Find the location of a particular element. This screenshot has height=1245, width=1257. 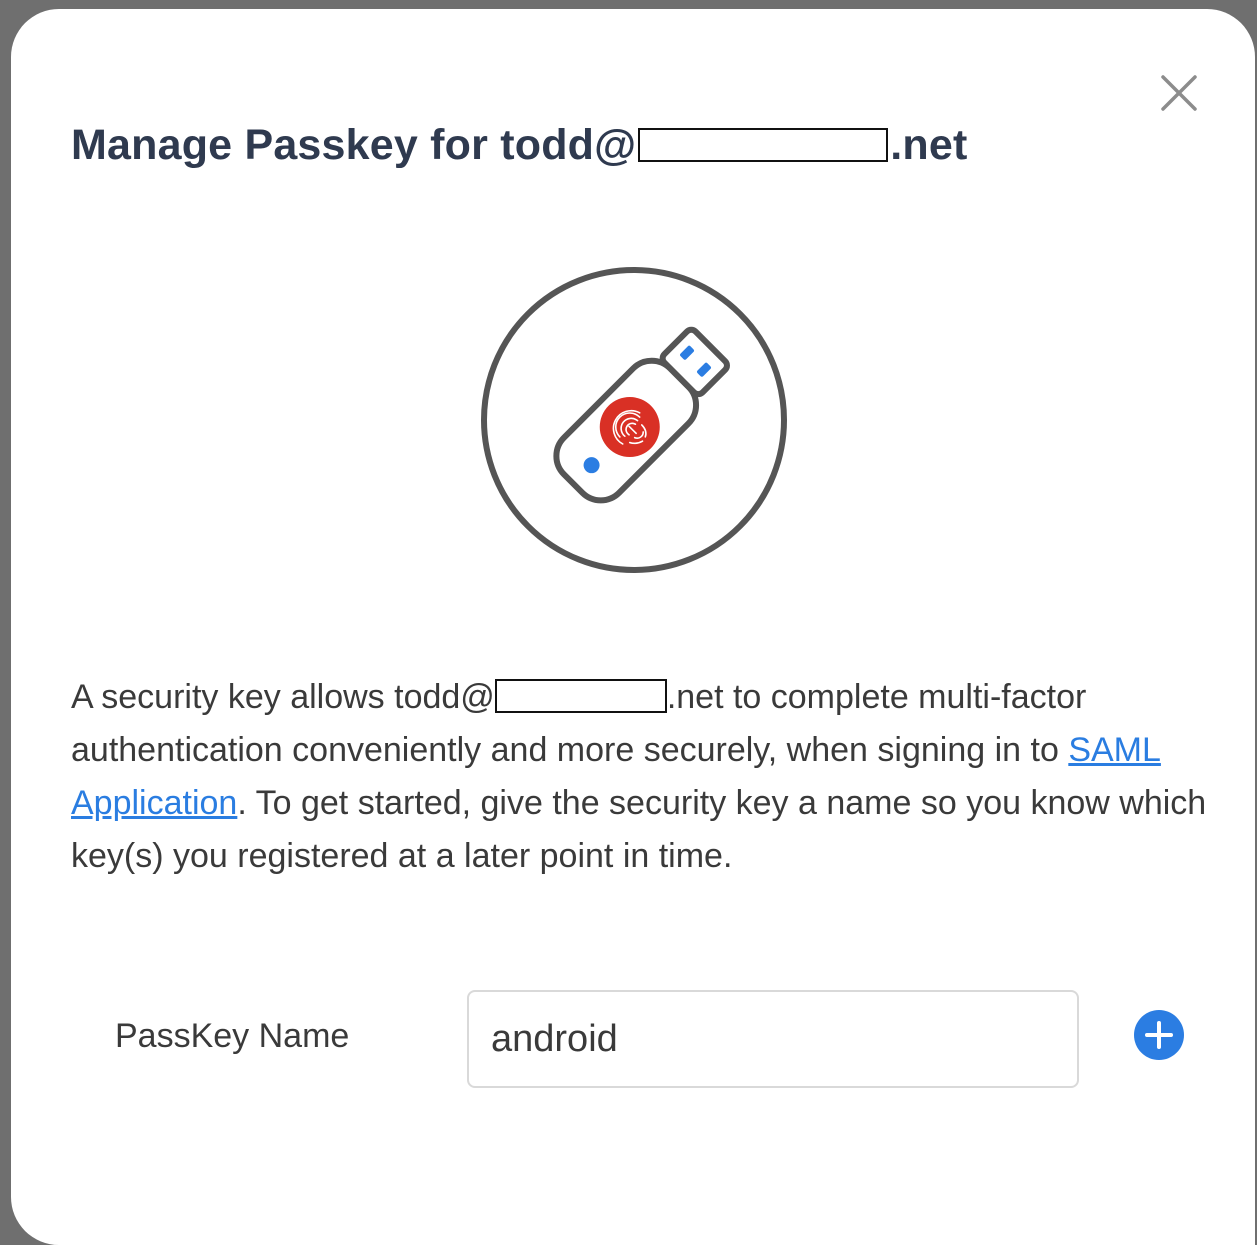

security-key-illustration is located at coordinates (634, 420).